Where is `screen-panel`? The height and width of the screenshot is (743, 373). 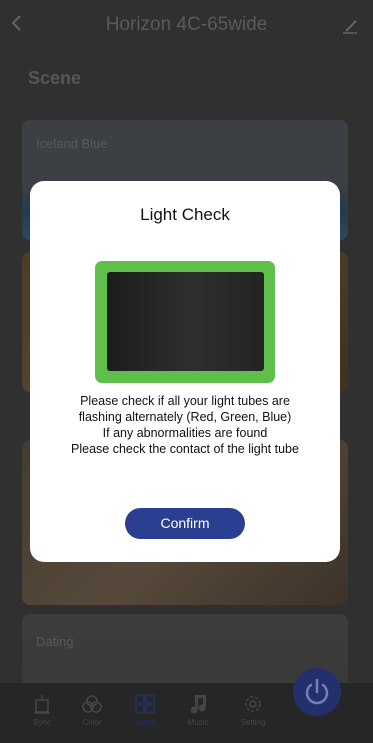
screen-panel is located at coordinates (185, 321).